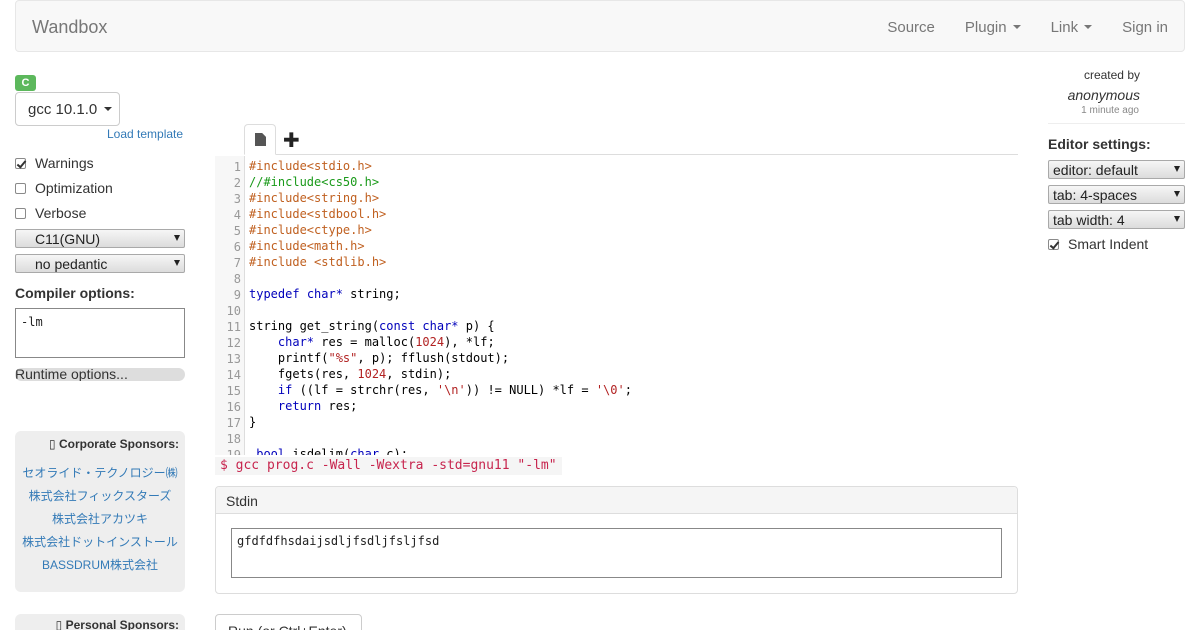 This screenshot has height=630, width=1200. I want to click on compiler-options-textarea: -lm, so click(100, 333).